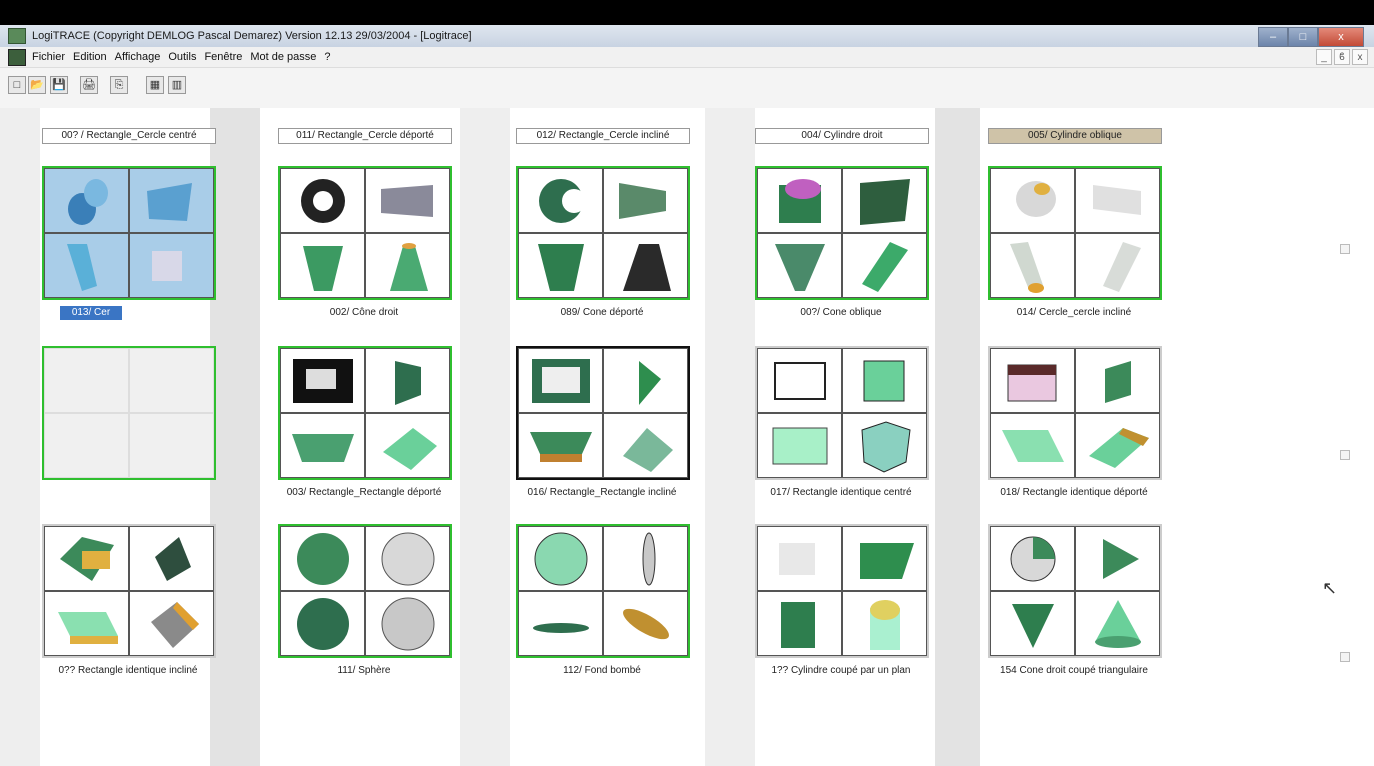 The image size is (1374, 766). Describe the element at coordinates (90, 57) in the screenshot. I see `menu-edition: Edition` at that location.